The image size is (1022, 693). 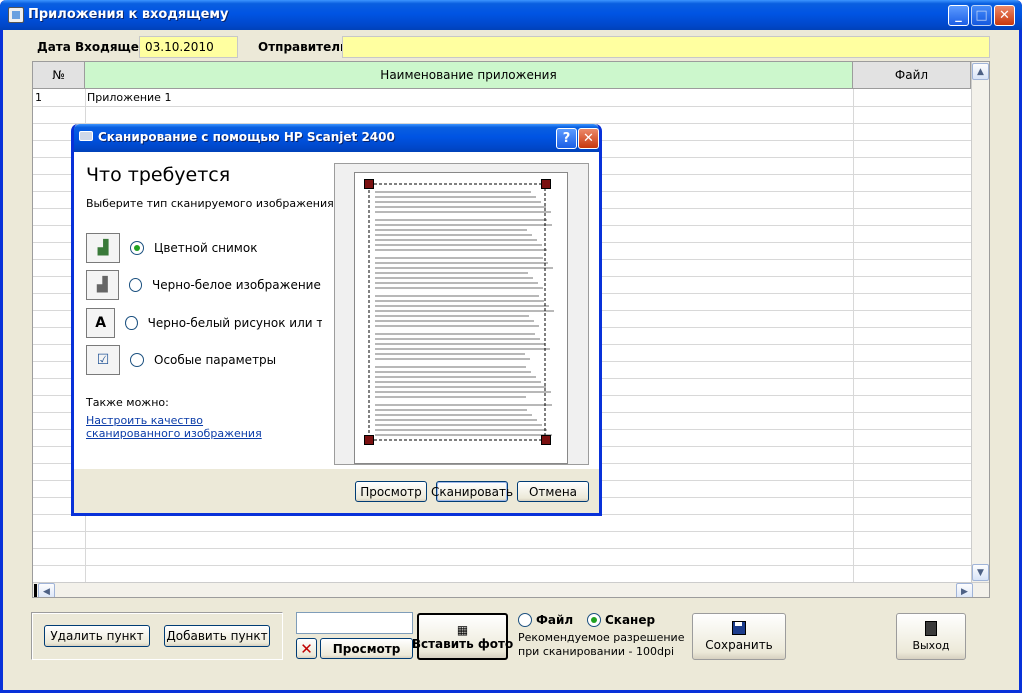 I want to click on scanner-icon, so click(x=86, y=136).